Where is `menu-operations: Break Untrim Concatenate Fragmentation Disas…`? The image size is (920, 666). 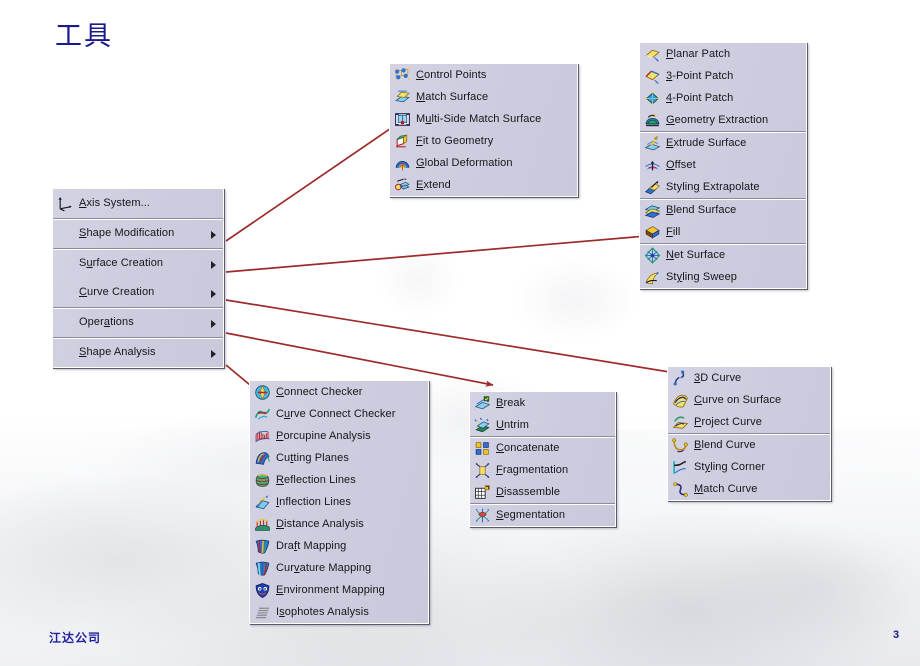
menu-operations: Break Untrim Concatenate Fragmentation Disas… is located at coordinates (542, 459).